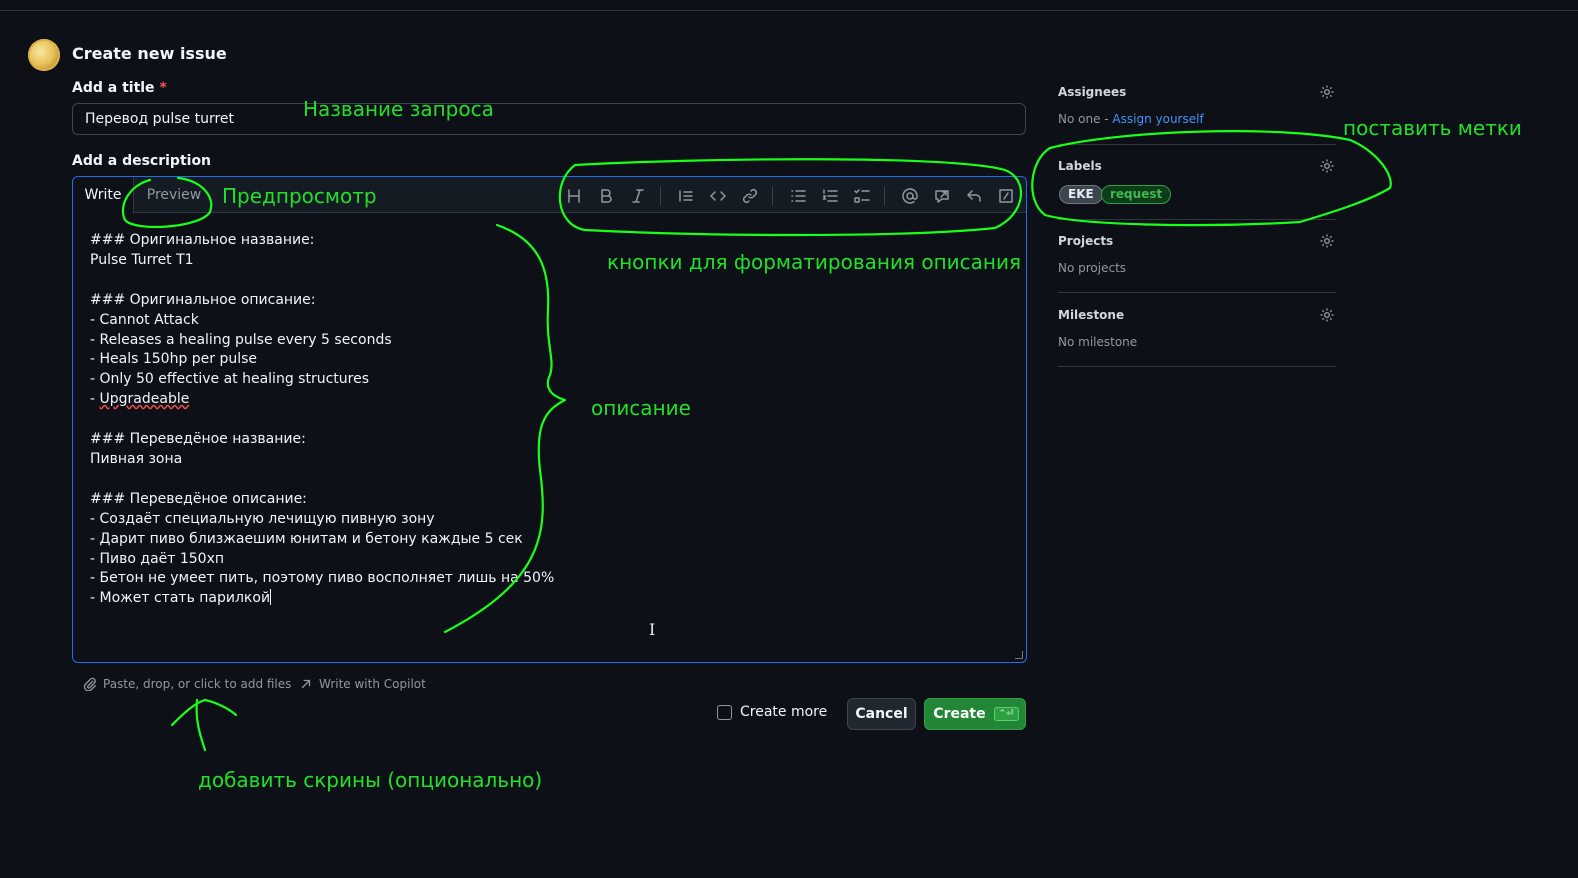 Image resolution: width=1578 pixels, height=878 pixels. I want to click on avatar, so click(44, 55).